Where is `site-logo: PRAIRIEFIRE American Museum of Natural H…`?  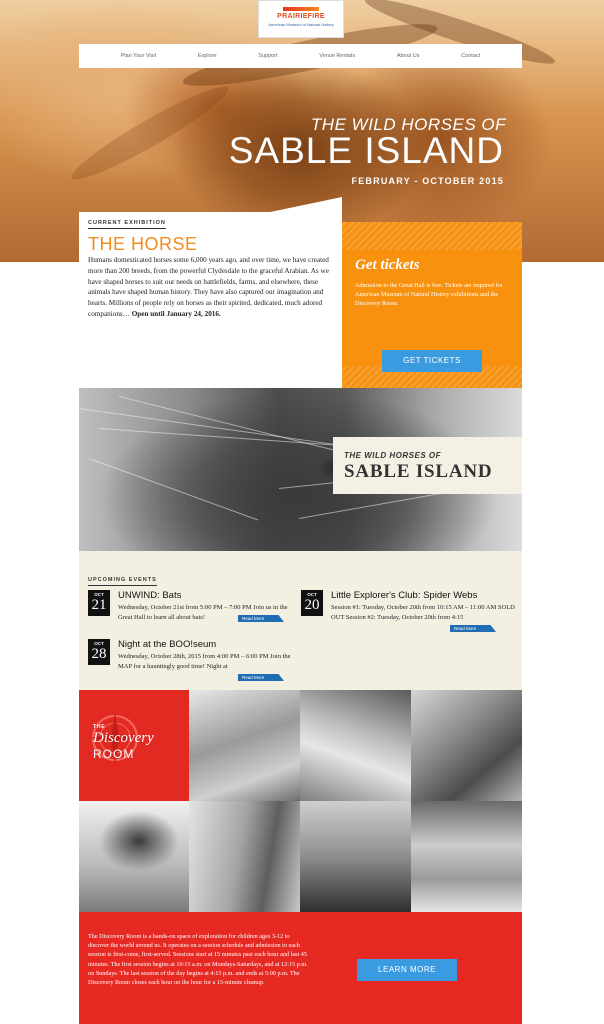 site-logo: PRAIRIEFIRE American Museum of Natural H… is located at coordinates (301, 19).